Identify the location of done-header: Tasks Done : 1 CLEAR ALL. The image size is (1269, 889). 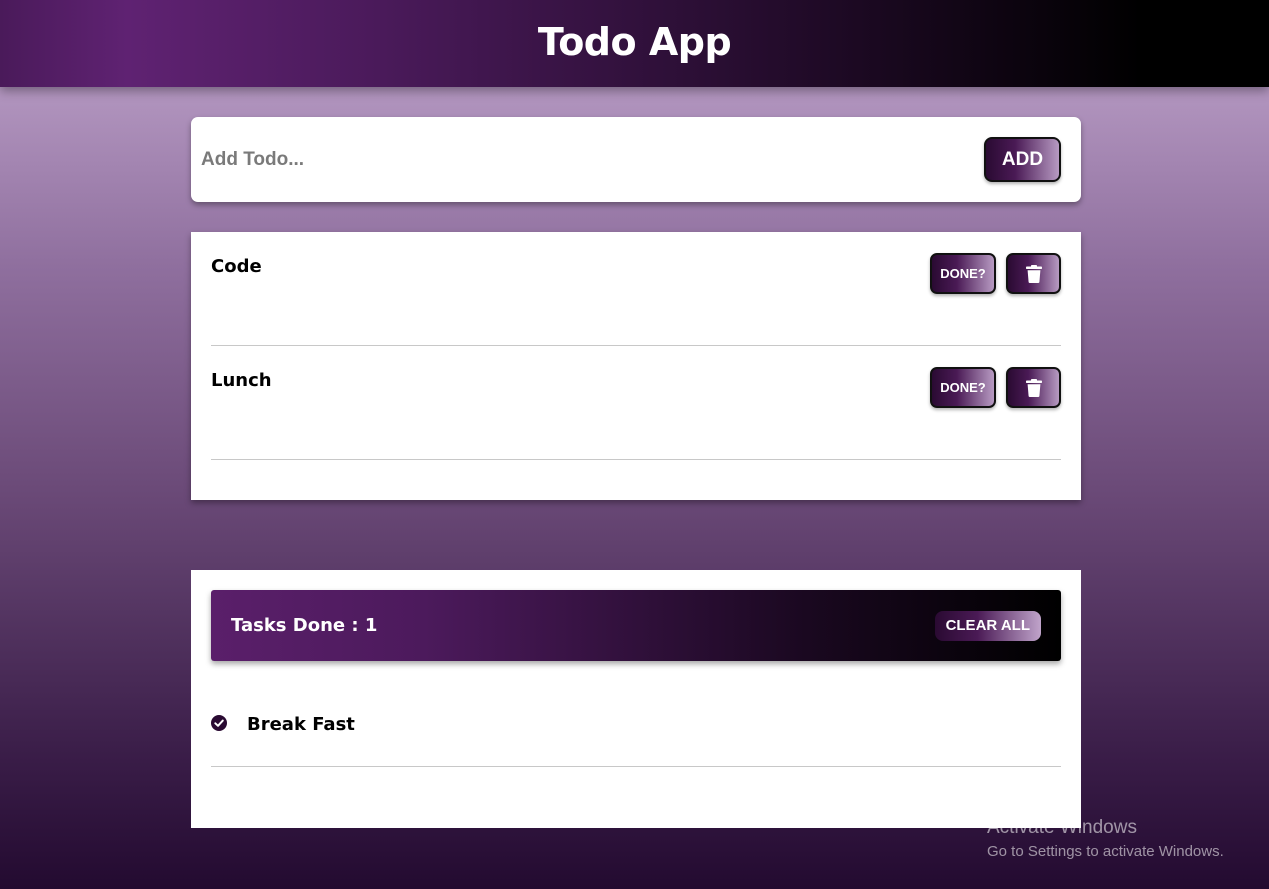
(636, 625).